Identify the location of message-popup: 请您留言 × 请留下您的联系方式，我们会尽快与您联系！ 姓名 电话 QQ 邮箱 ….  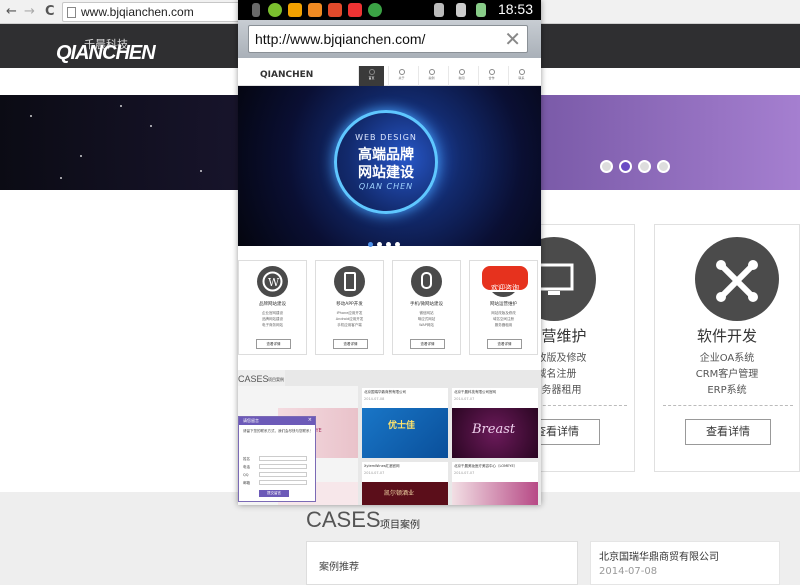
(277, 459).